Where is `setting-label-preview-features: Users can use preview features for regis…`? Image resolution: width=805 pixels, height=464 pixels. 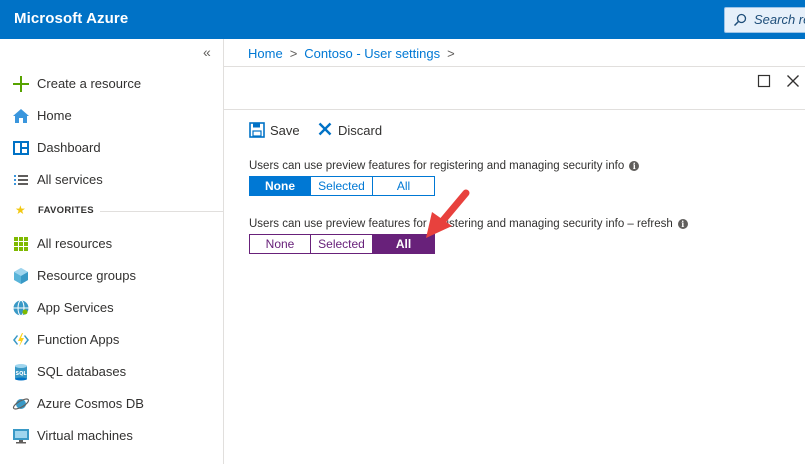 setting-label-preview-features: Users can use preview features for regis… is located at coordinates (444, 166).